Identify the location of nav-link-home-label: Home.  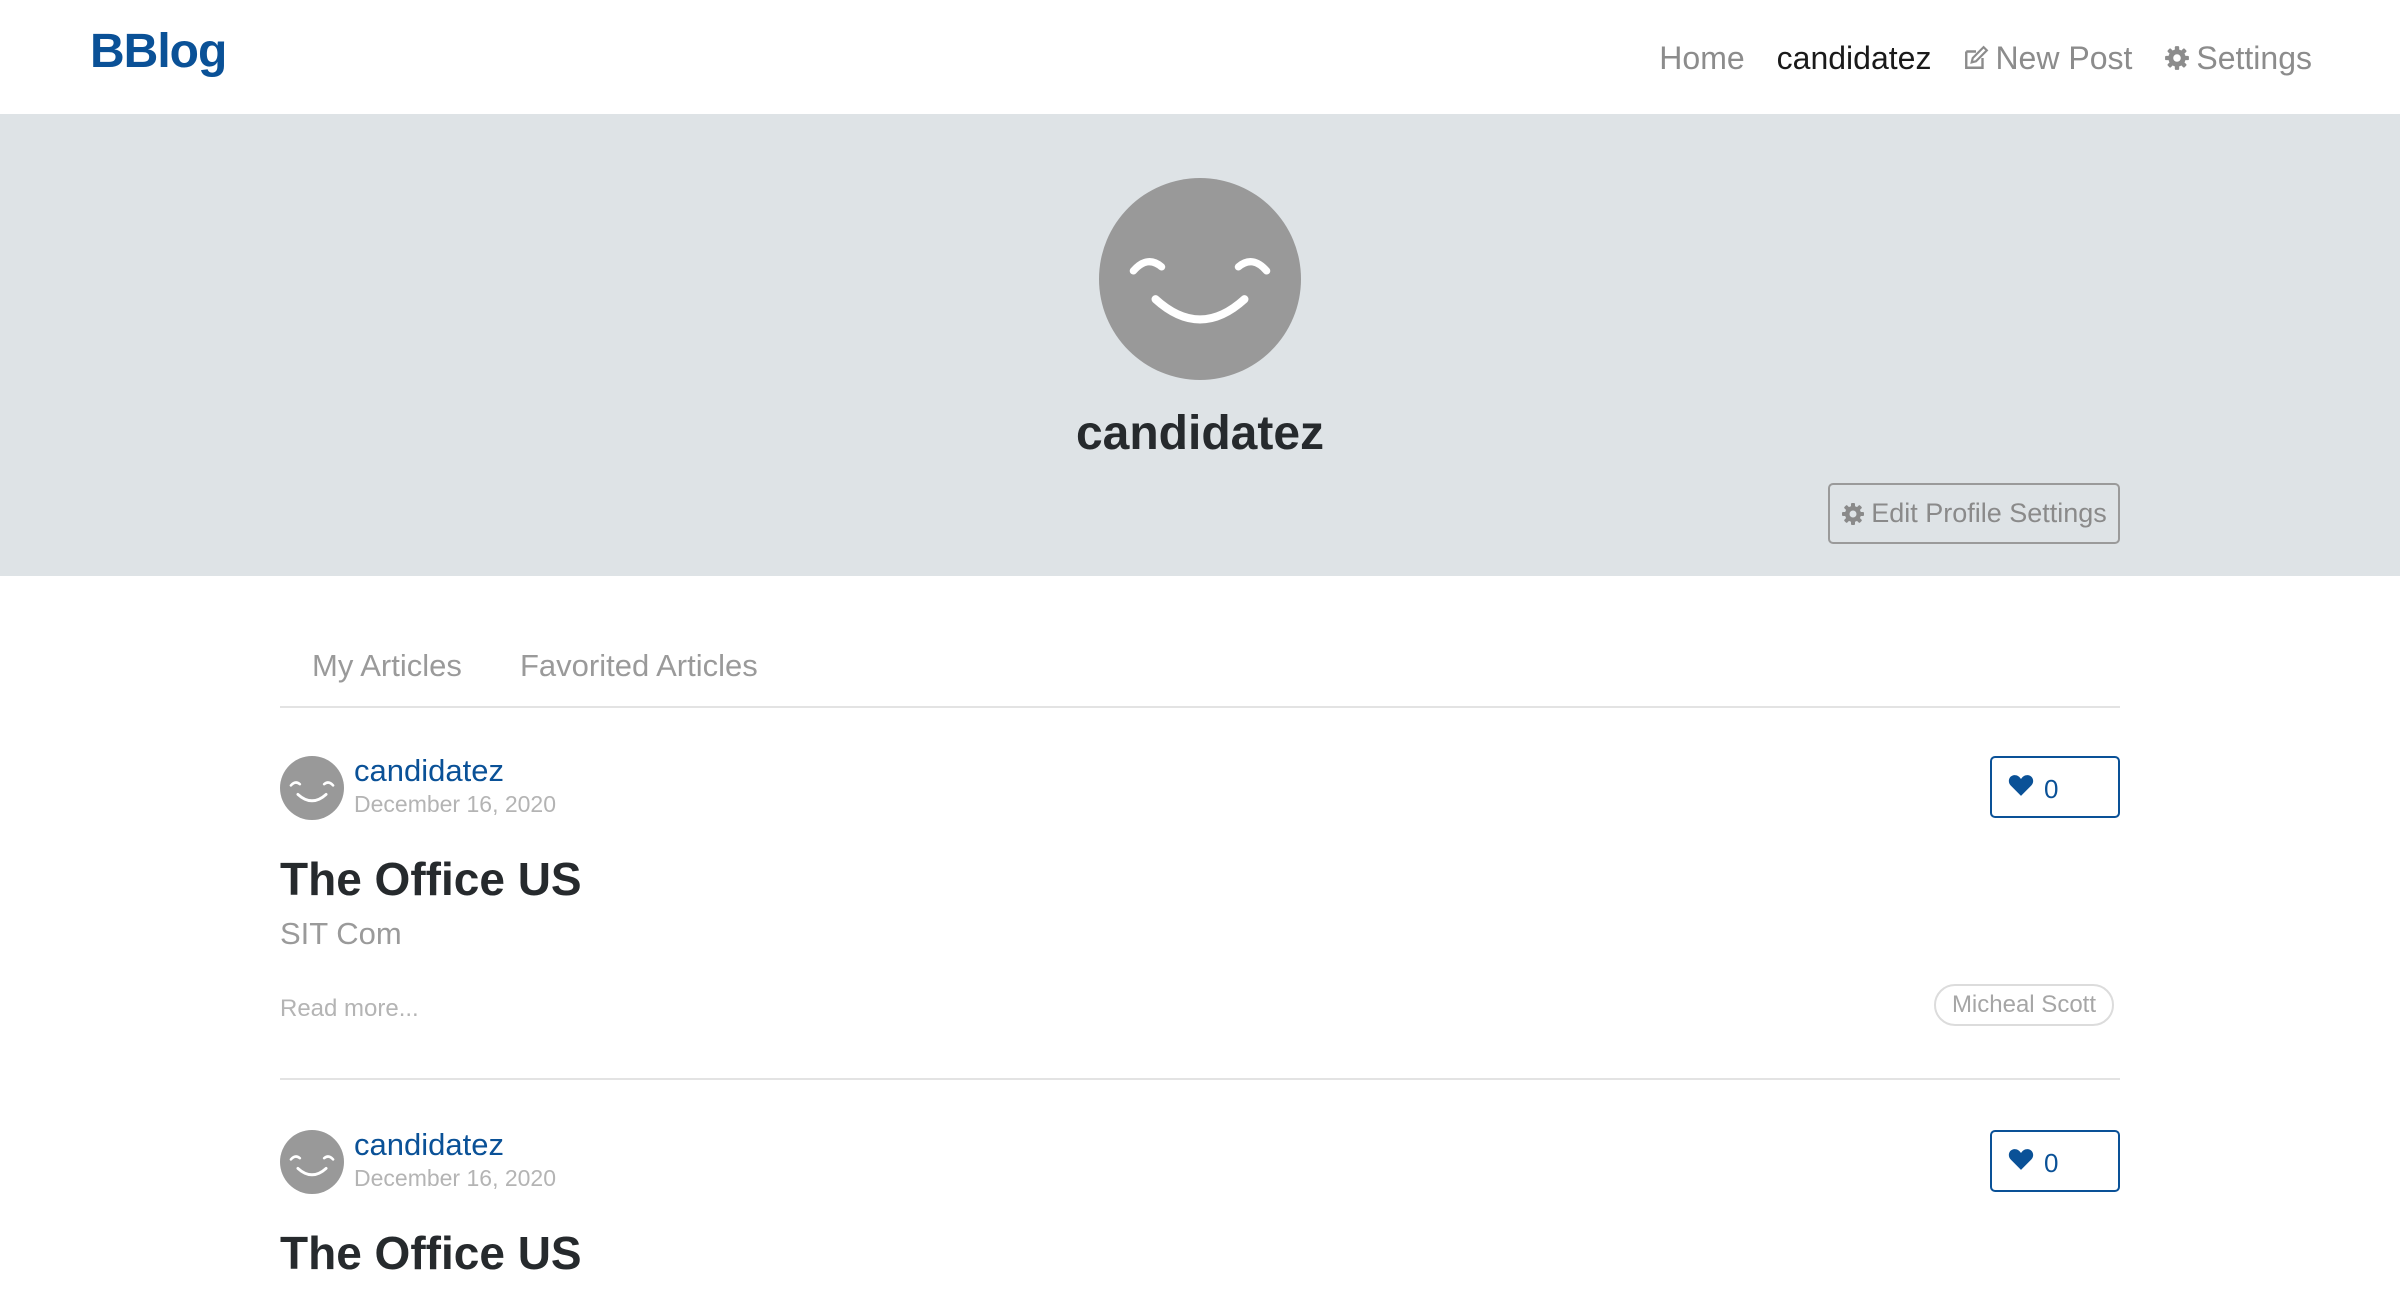
(1702, 58).